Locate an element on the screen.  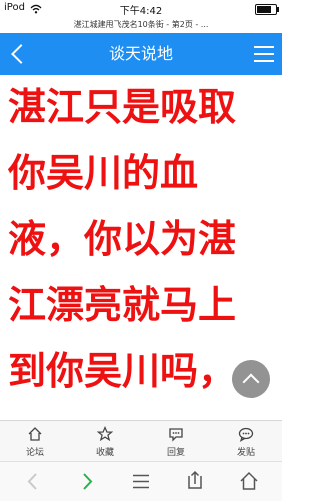
share-icon is located at coordinates (195, 481).